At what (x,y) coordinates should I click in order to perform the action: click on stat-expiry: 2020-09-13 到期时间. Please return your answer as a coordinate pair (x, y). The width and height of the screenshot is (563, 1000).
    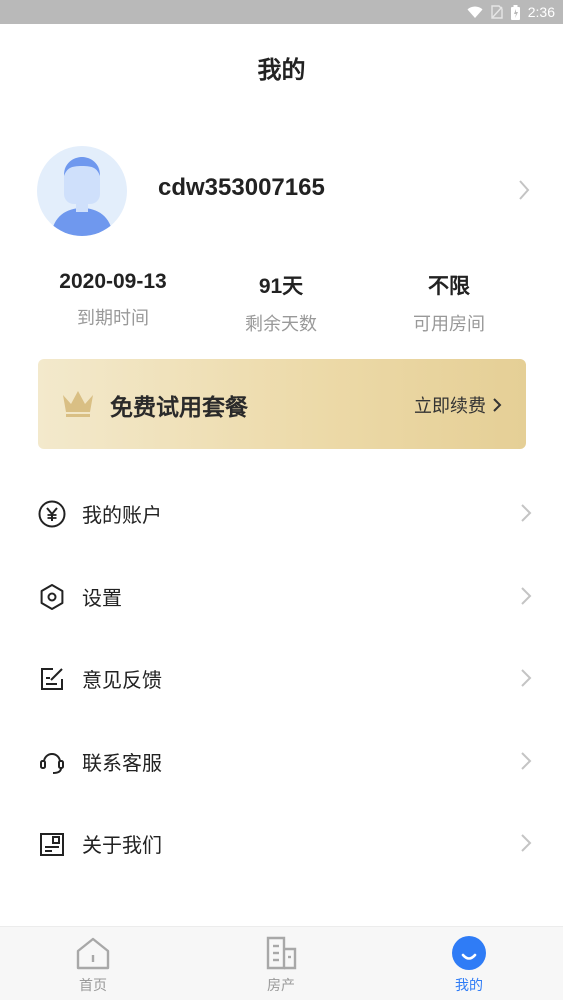
    Looking at the image, I should click on (113, 300).